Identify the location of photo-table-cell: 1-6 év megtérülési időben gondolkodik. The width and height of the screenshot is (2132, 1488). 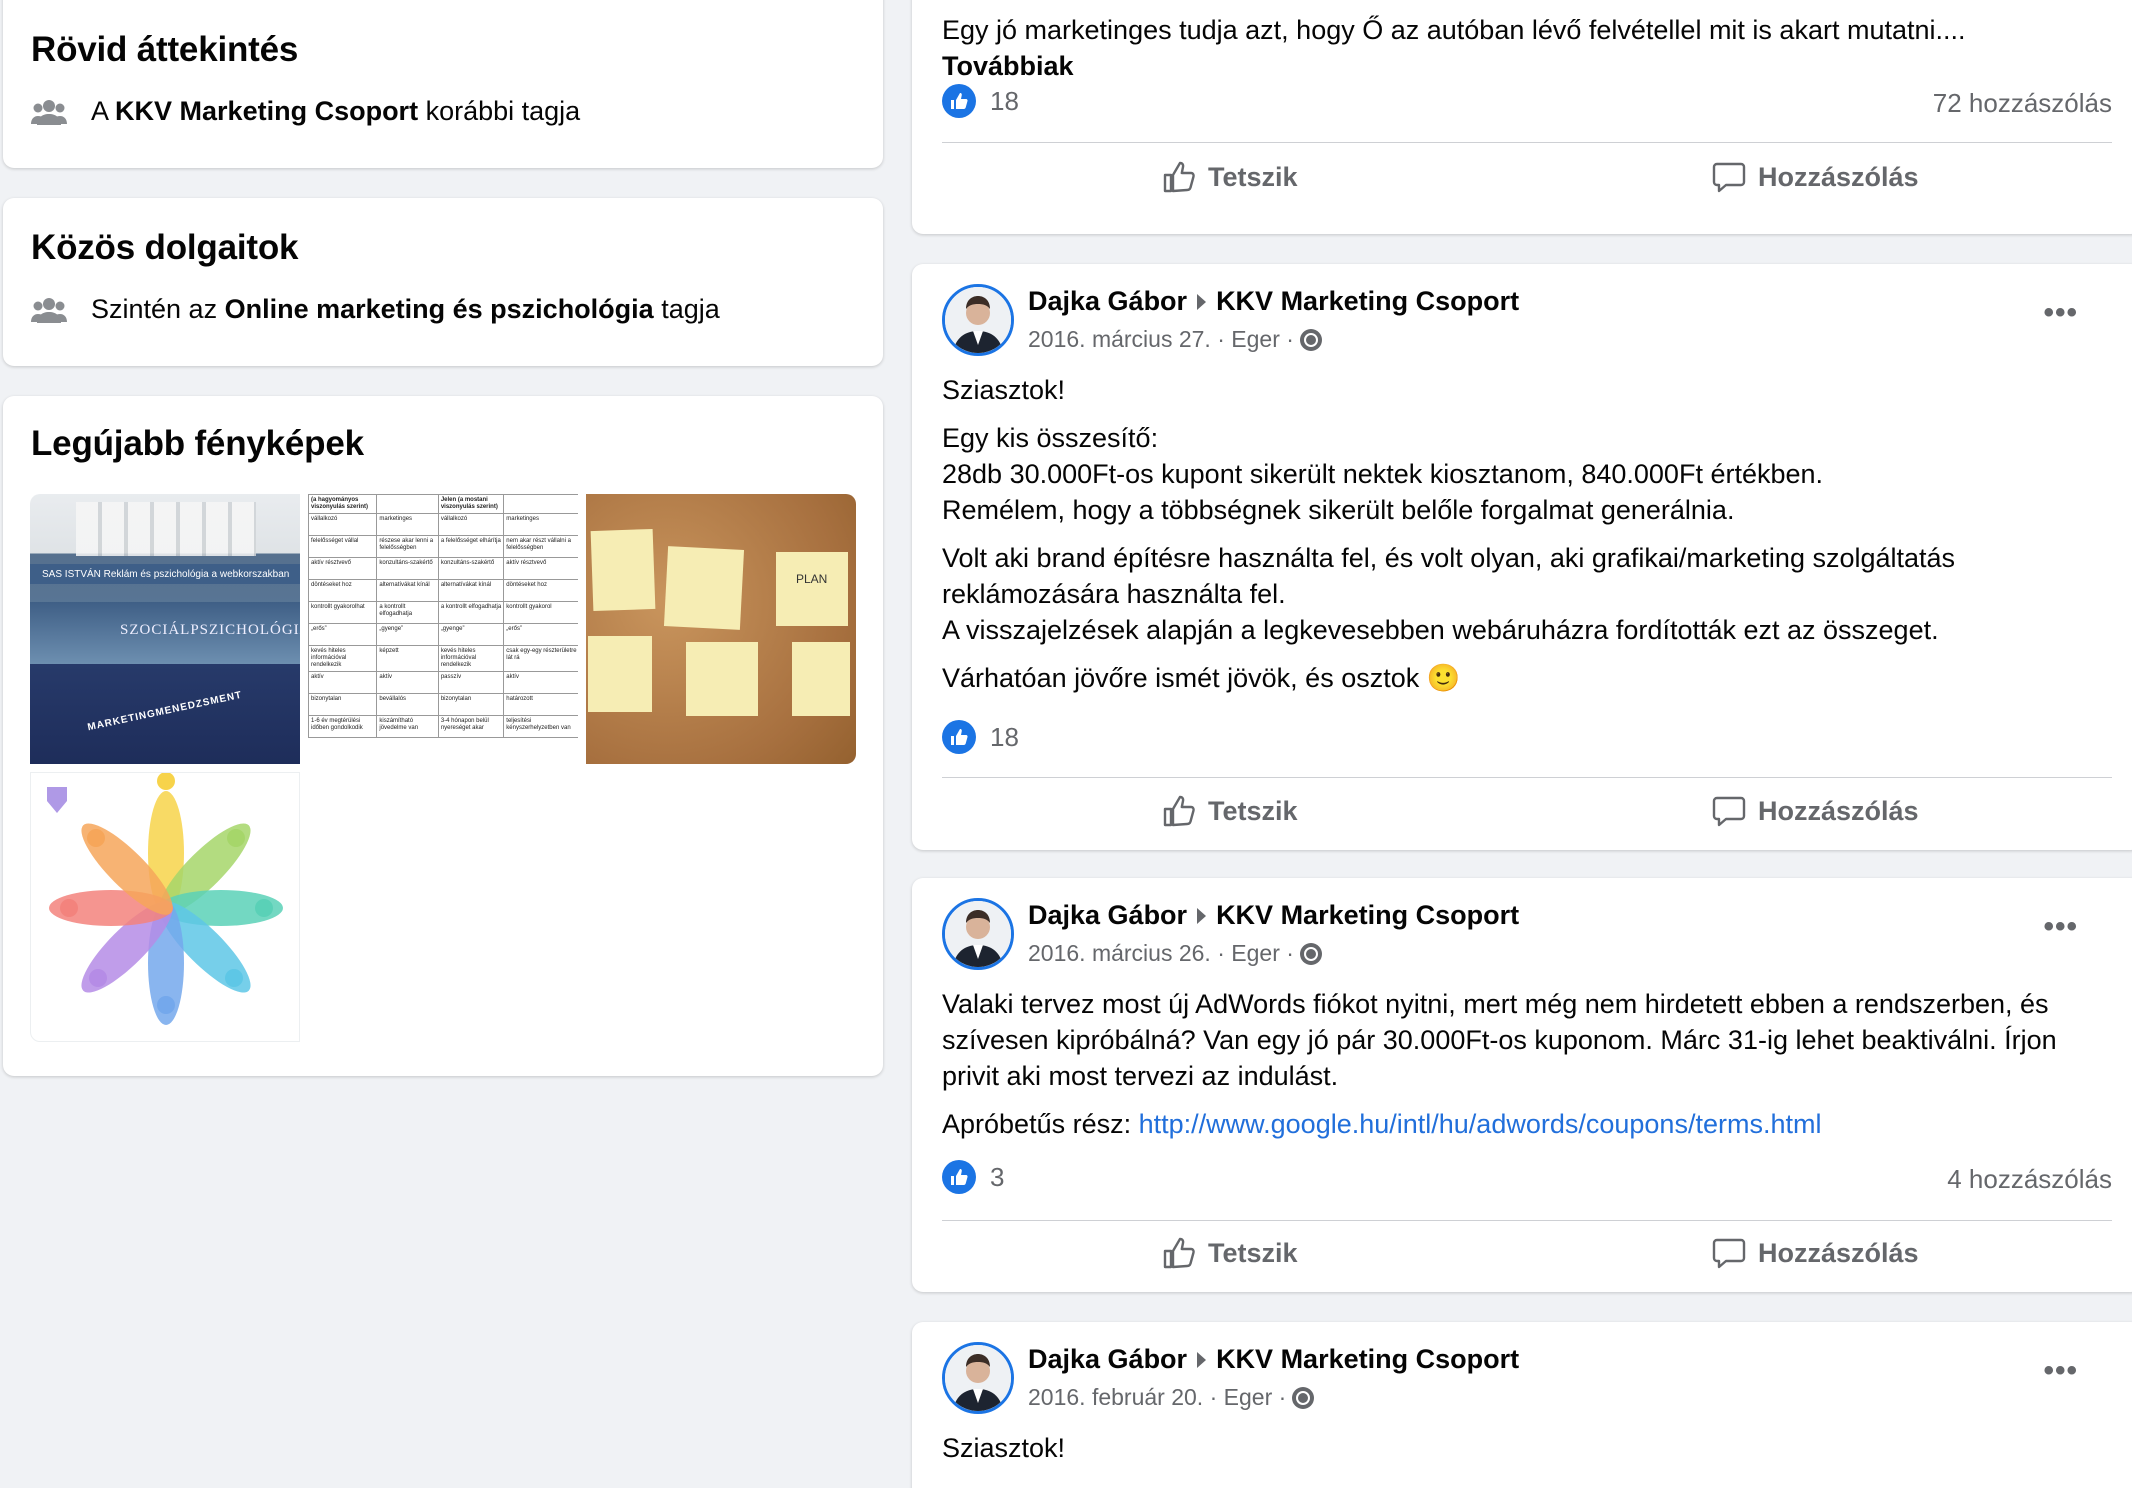
(343, 726).